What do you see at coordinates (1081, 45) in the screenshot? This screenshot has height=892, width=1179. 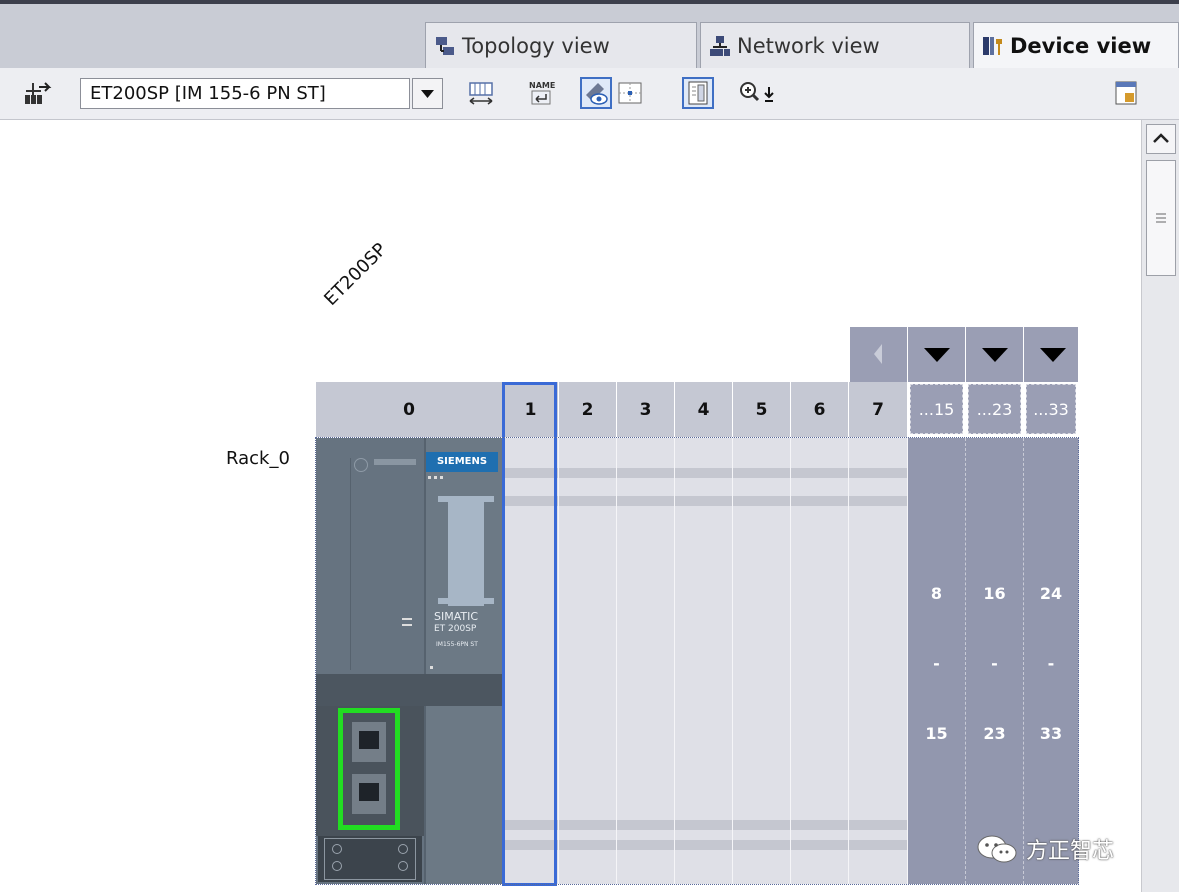 I see `tab-device-label: Device view` at bounding box center [1081, 45].